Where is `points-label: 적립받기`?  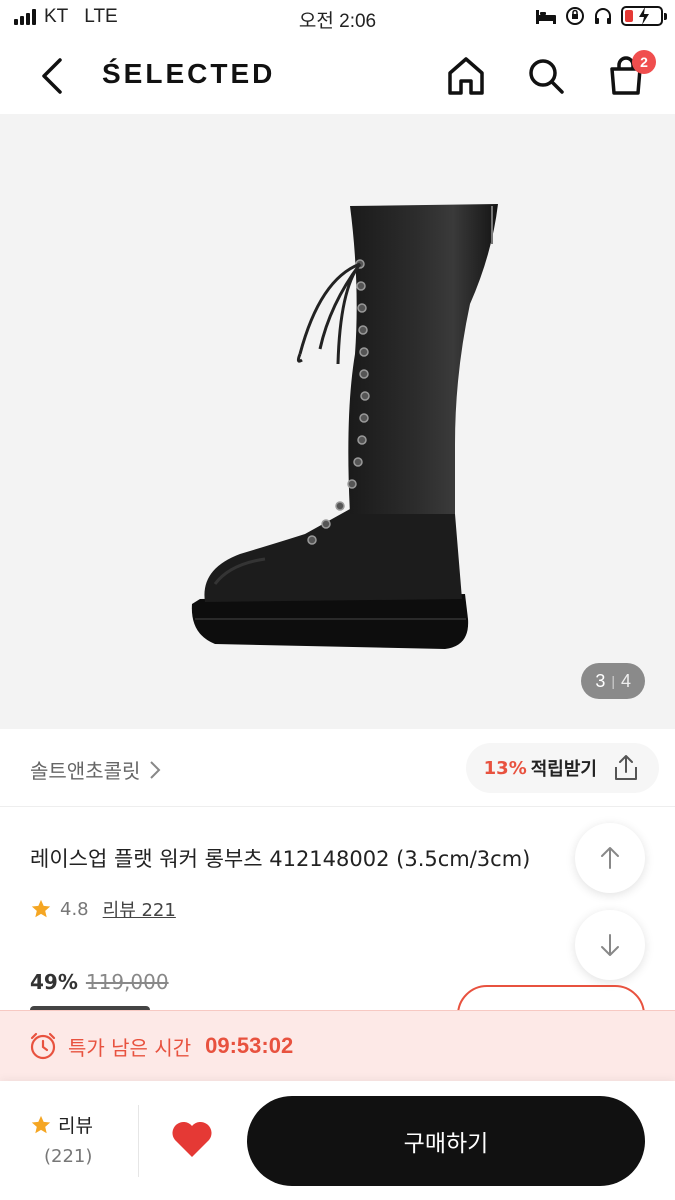
points-label: 적립받기 is located at coordinates (563, 769).